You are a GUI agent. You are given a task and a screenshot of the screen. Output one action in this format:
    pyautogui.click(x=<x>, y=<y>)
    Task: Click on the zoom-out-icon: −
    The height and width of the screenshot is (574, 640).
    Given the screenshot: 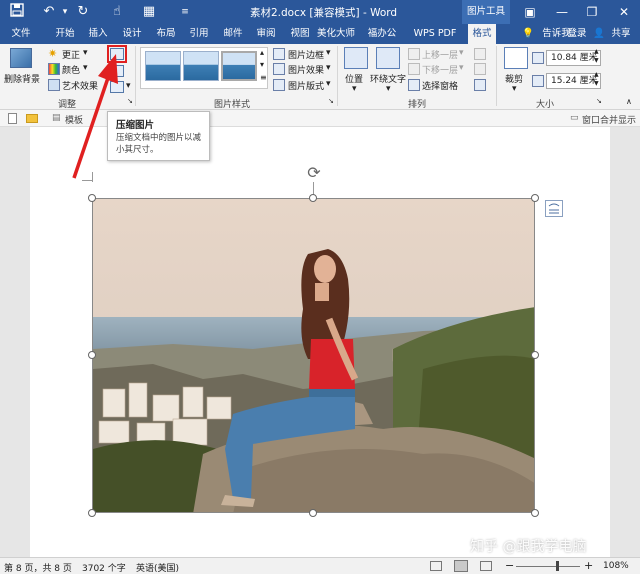 What is the action you would take?
    pyautogui.click(x=509, y=565)
    